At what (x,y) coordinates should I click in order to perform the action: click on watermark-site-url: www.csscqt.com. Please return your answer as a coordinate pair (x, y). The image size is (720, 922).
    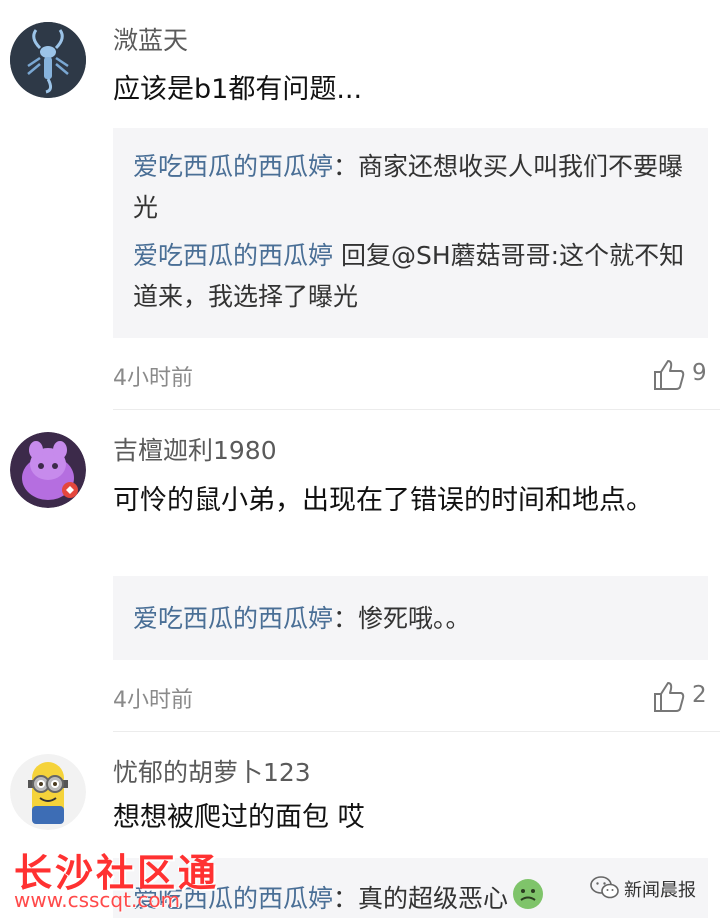
    Looking at the image, I should click on (97, 900).